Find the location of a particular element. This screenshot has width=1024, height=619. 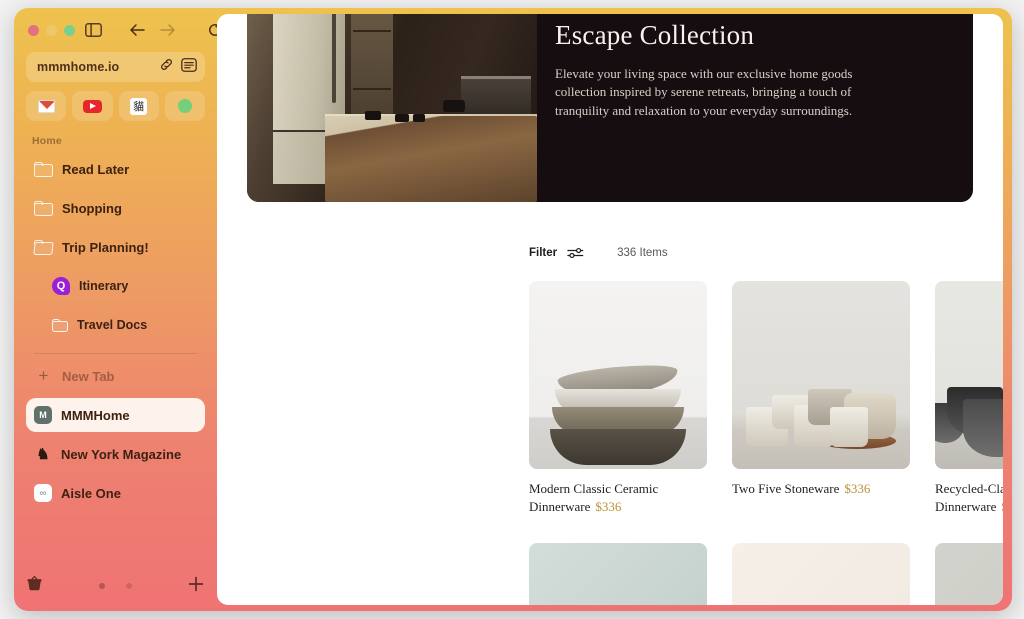

arrow-left-icon is located at coordinates (137, 30).